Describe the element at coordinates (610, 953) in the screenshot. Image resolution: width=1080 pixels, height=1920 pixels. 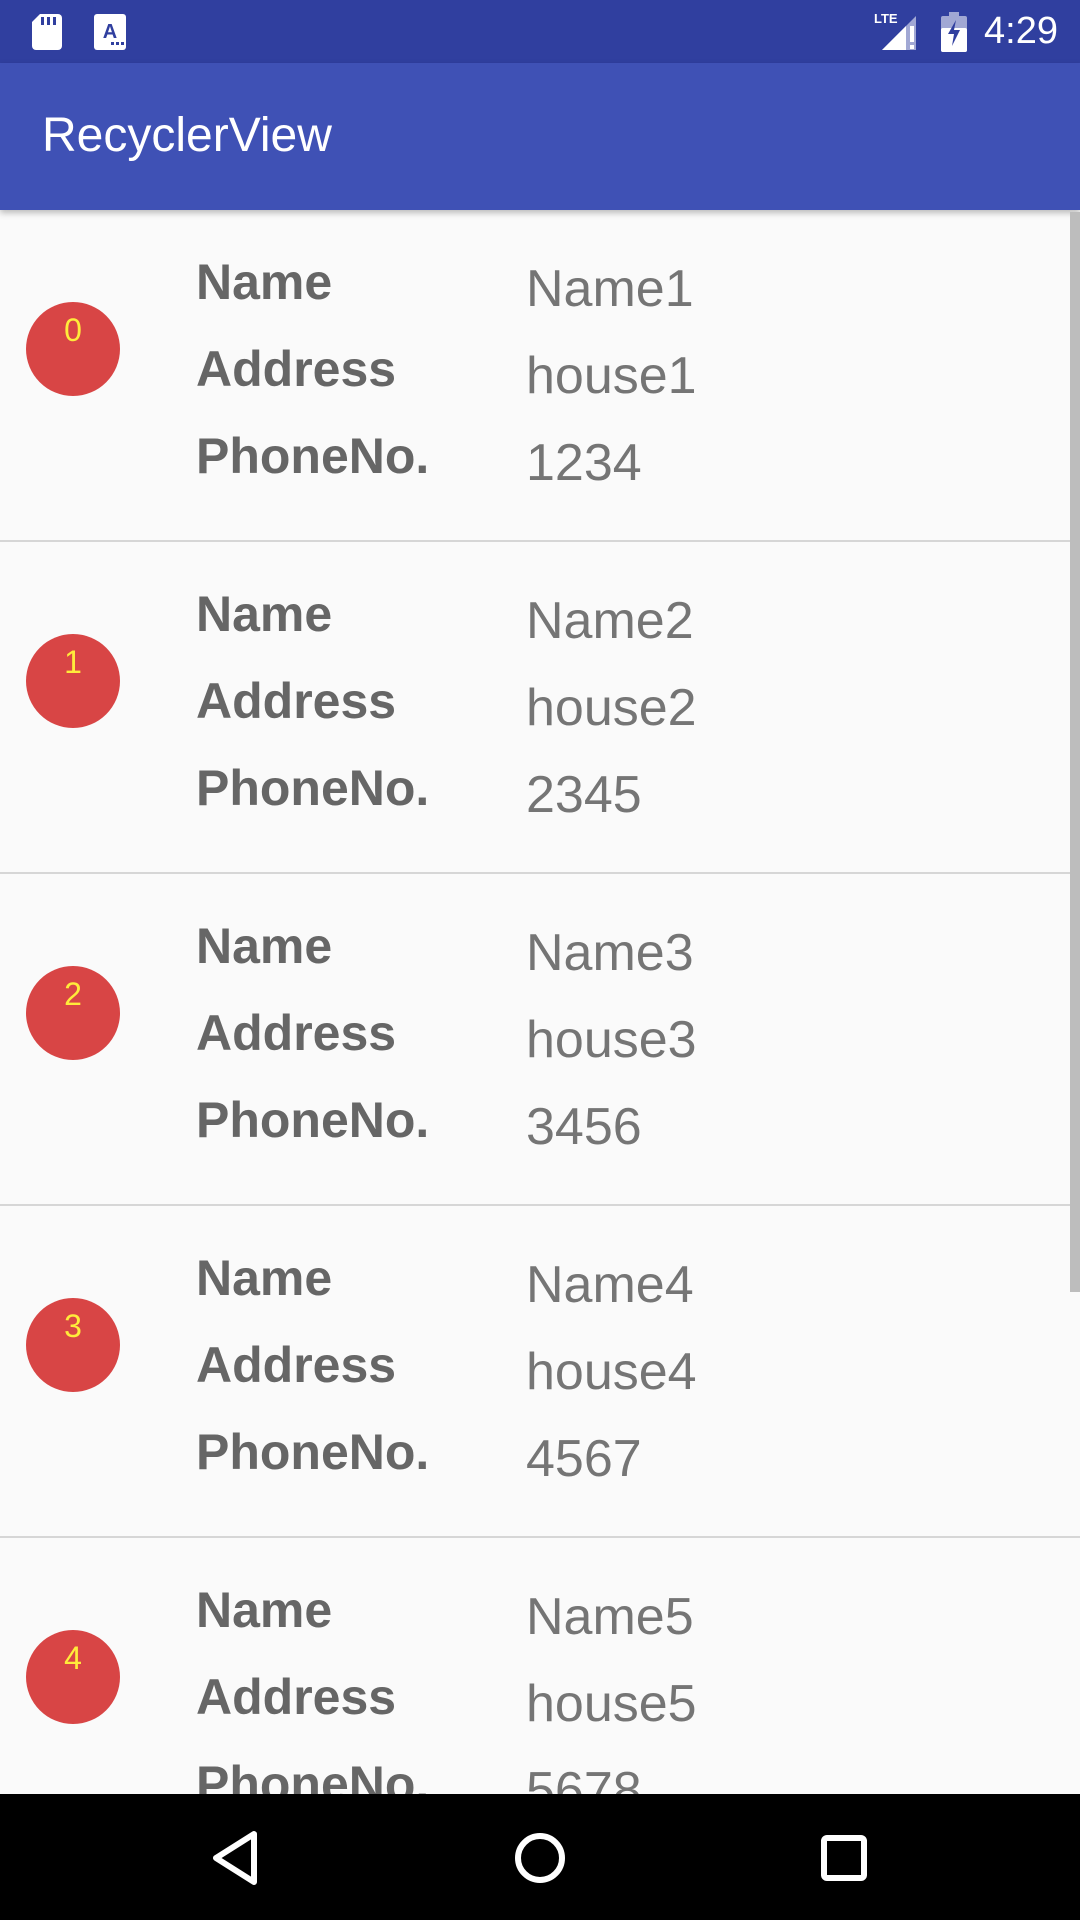
I see `name-value: Name3` at that location.